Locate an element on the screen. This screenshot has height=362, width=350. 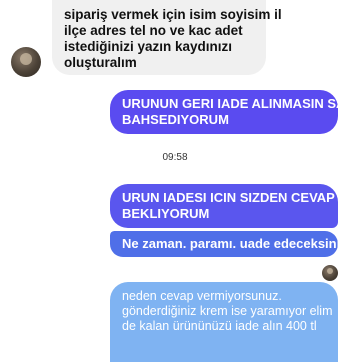
message-text-line: neden cevap vermiyorsunuz. is located at coordinates (202, 296).